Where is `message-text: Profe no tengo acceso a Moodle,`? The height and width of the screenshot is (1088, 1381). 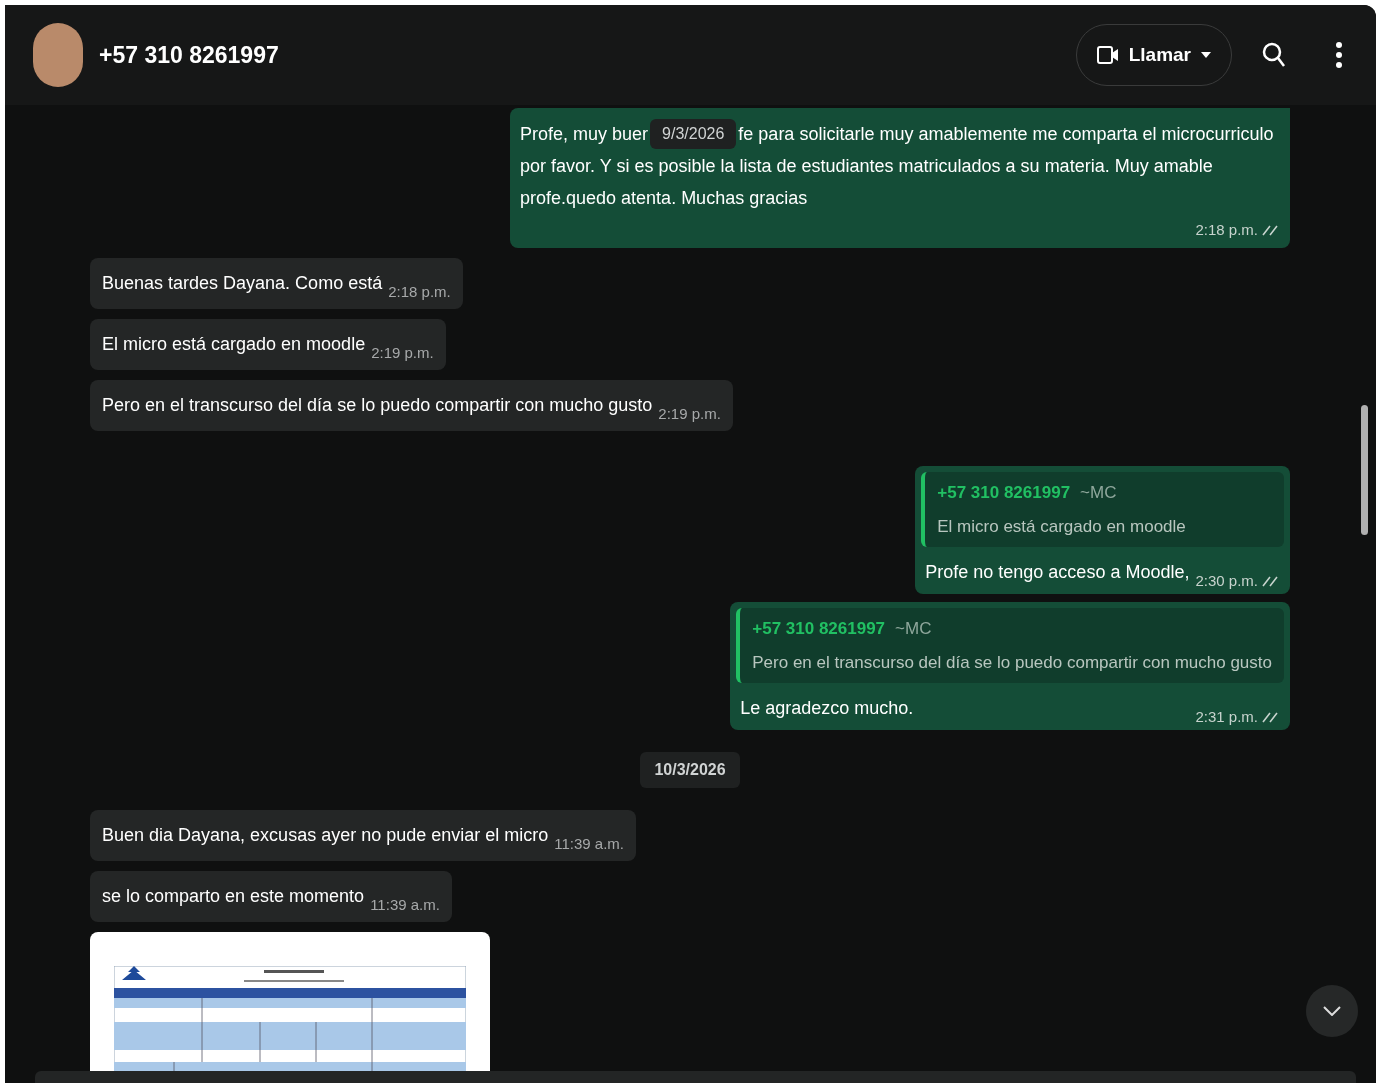
message-text: Profe no tengo acceso a Moodle, is located at coordinates (1057, 572).